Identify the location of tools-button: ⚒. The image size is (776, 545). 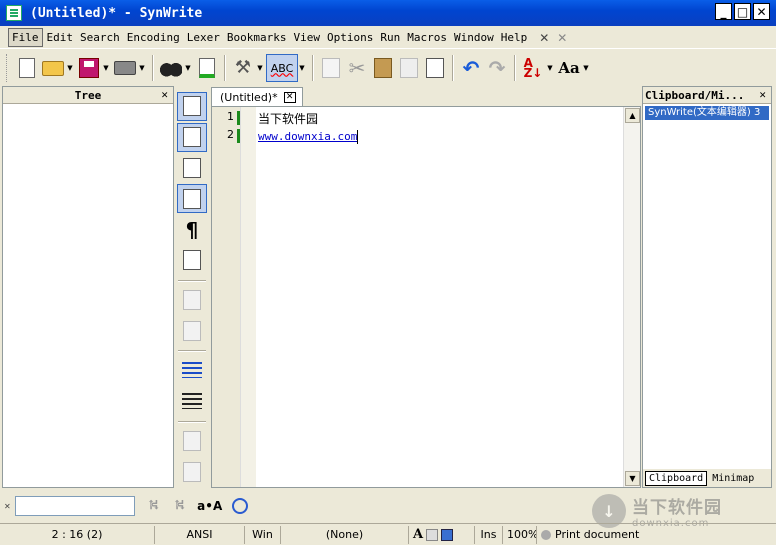
(243, 68).